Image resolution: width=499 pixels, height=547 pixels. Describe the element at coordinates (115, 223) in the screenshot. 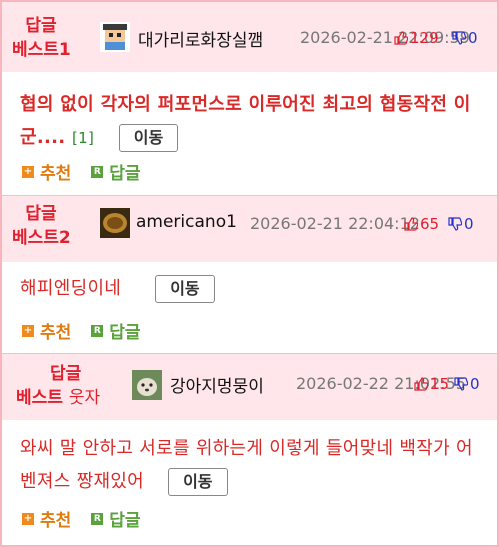

I see `coffee-avatar-icon` at that location.